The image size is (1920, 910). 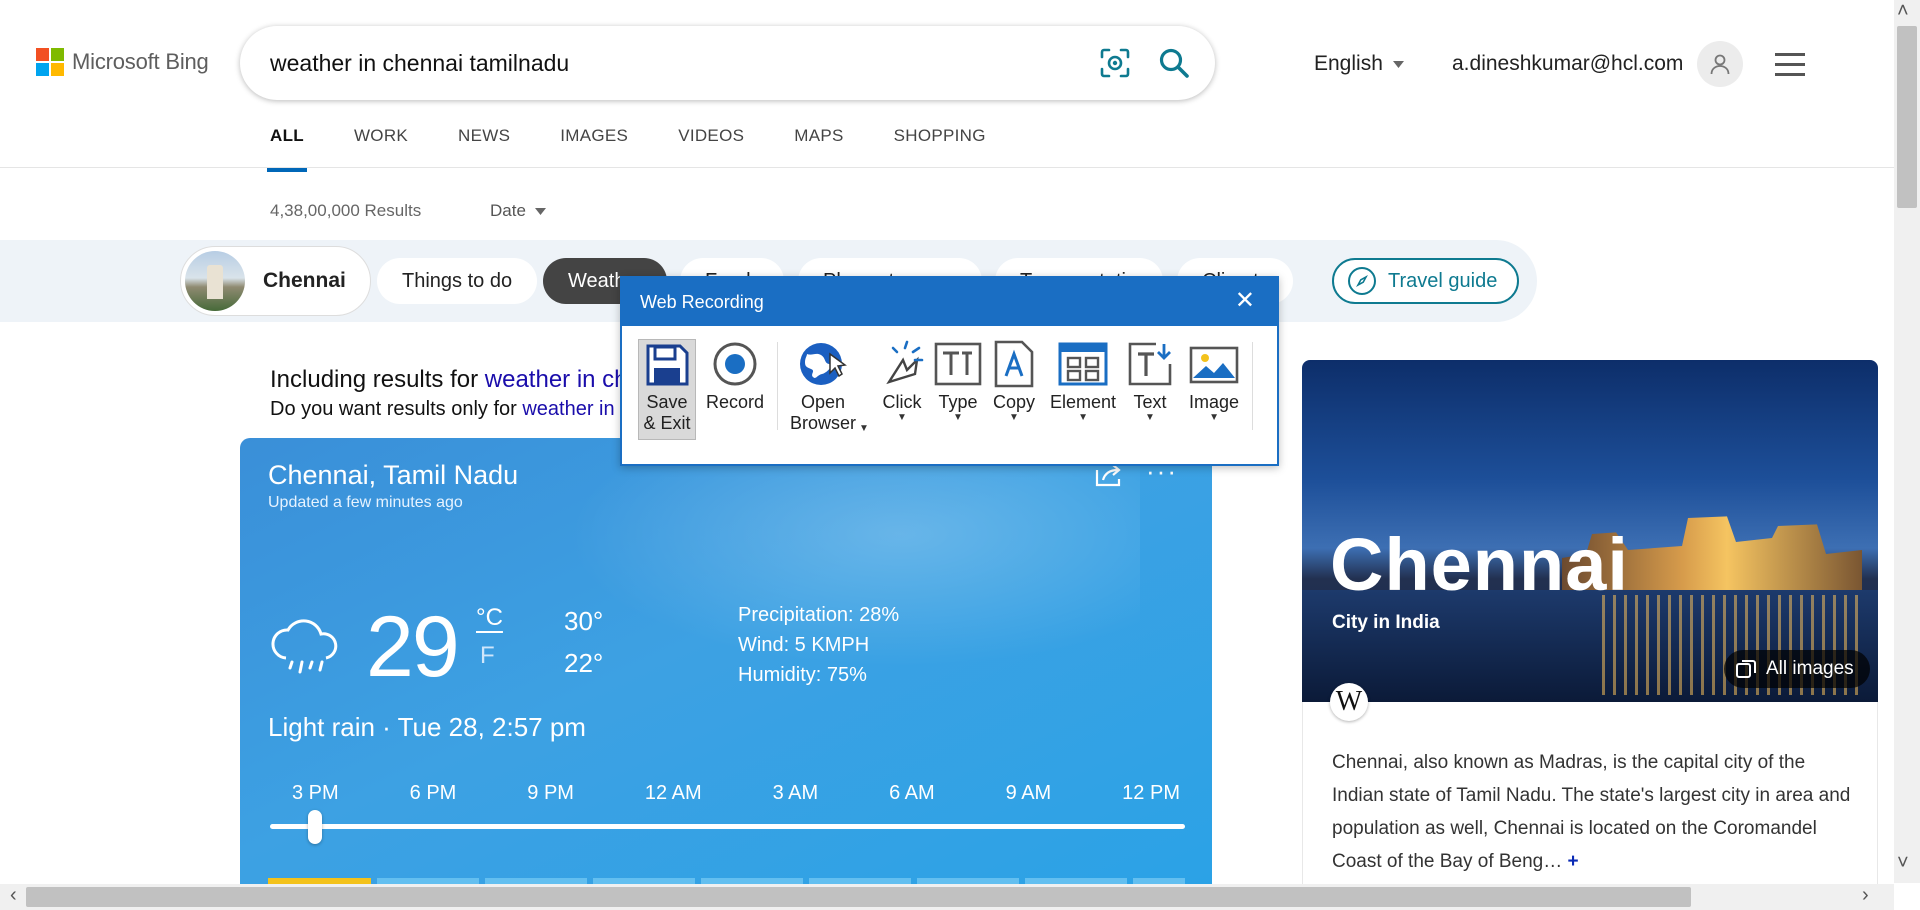 What do you see at coordinates (489, 618) in the screenshot?
I see `unit-celsius: °C` at bounding box center [489, 618].